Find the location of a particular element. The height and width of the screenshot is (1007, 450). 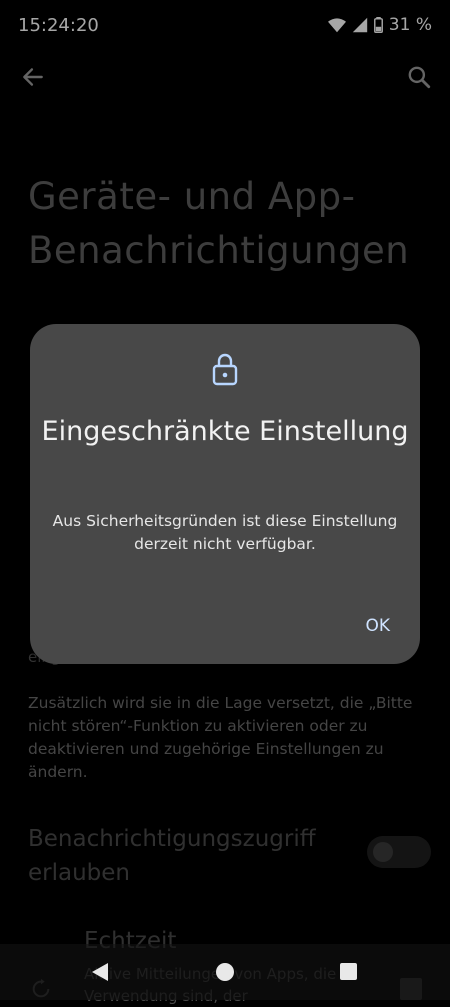

nav-recents-icon is located at coordinates (348, 971).